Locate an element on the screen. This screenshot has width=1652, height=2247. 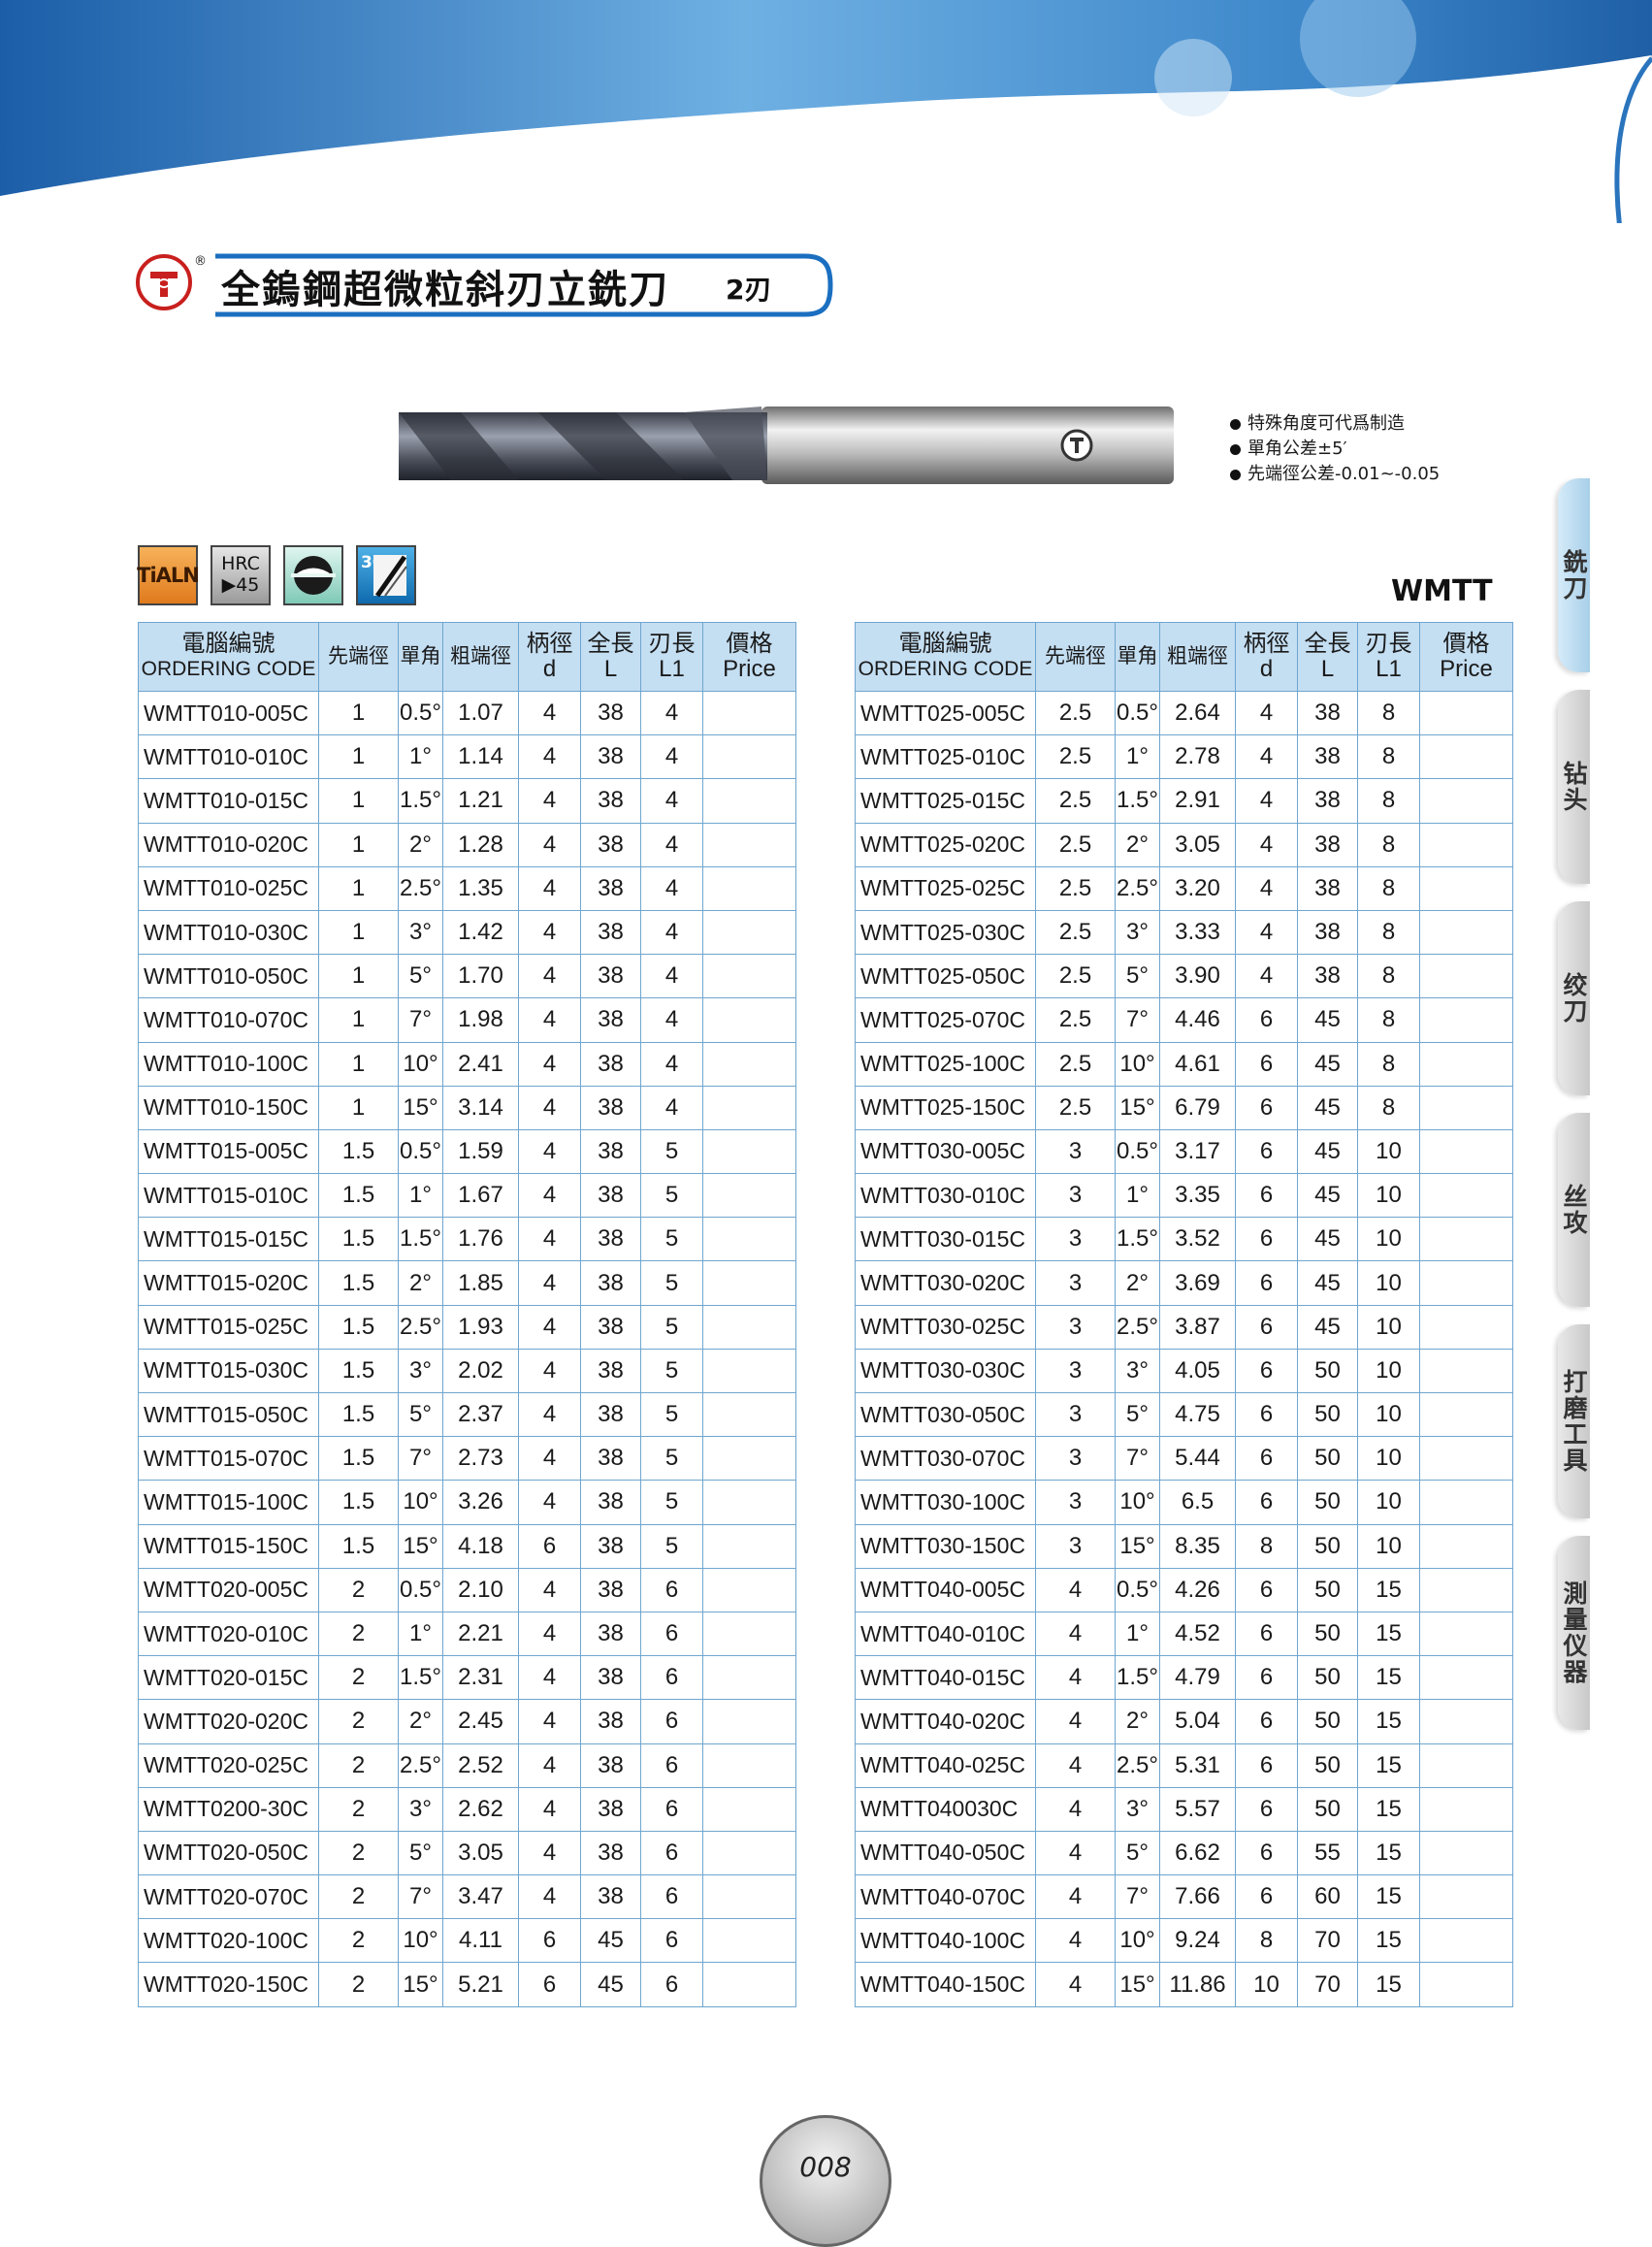
cell-rough-dia: 2.31 is located at coordinates (480, 1678).